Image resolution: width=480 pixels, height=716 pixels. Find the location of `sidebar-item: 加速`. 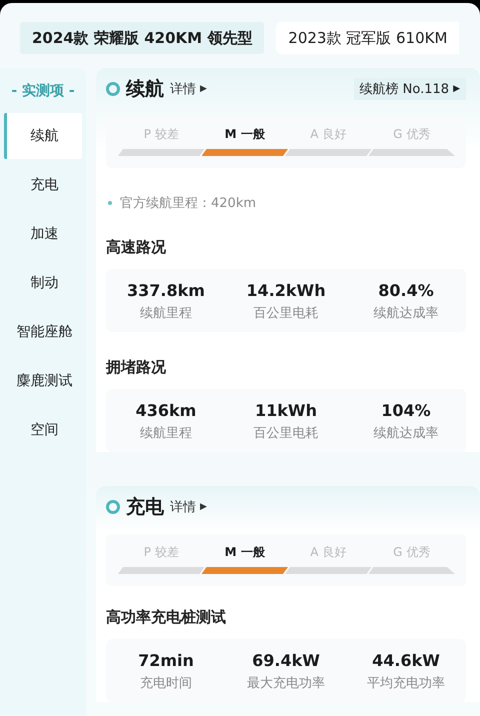

sidebar-item: 加速 is located at coordinates (43, 234).